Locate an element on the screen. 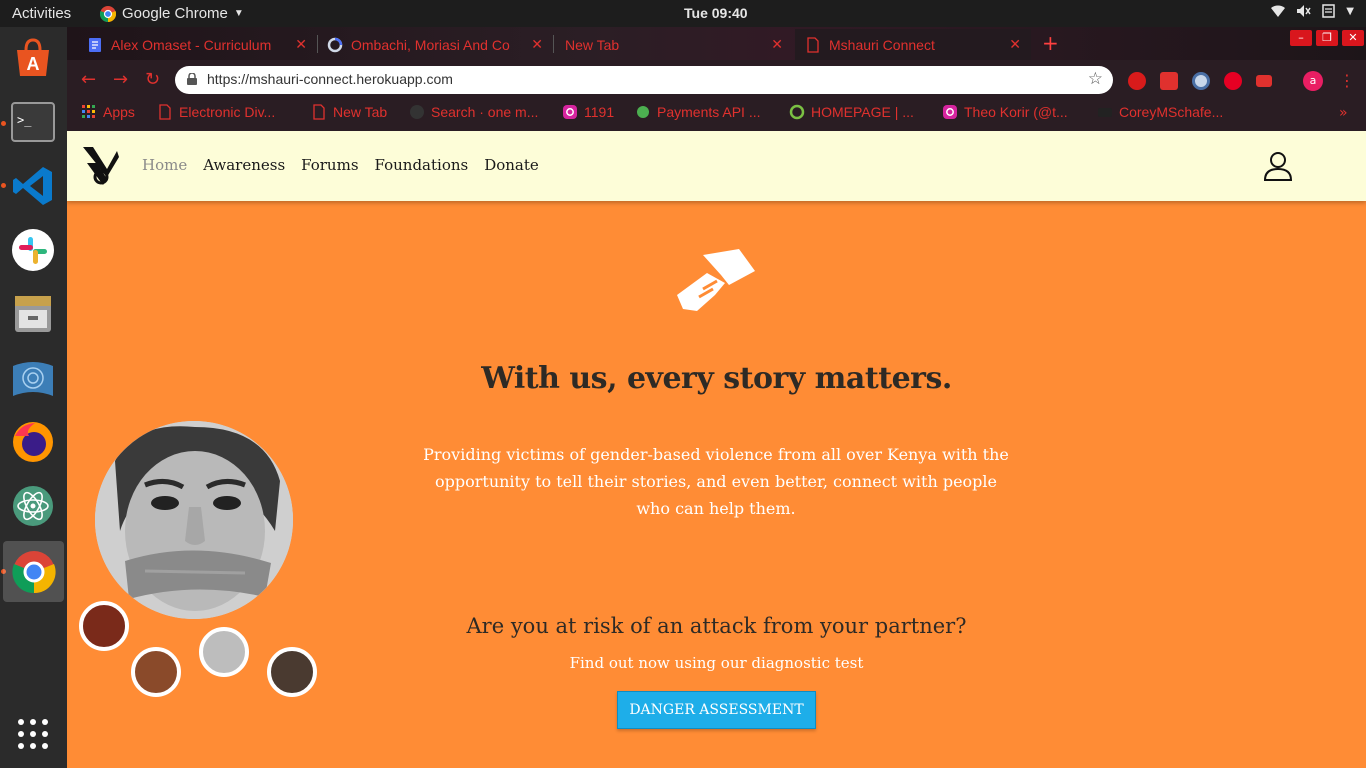  ring-icon is located at coordinates (797, 112).